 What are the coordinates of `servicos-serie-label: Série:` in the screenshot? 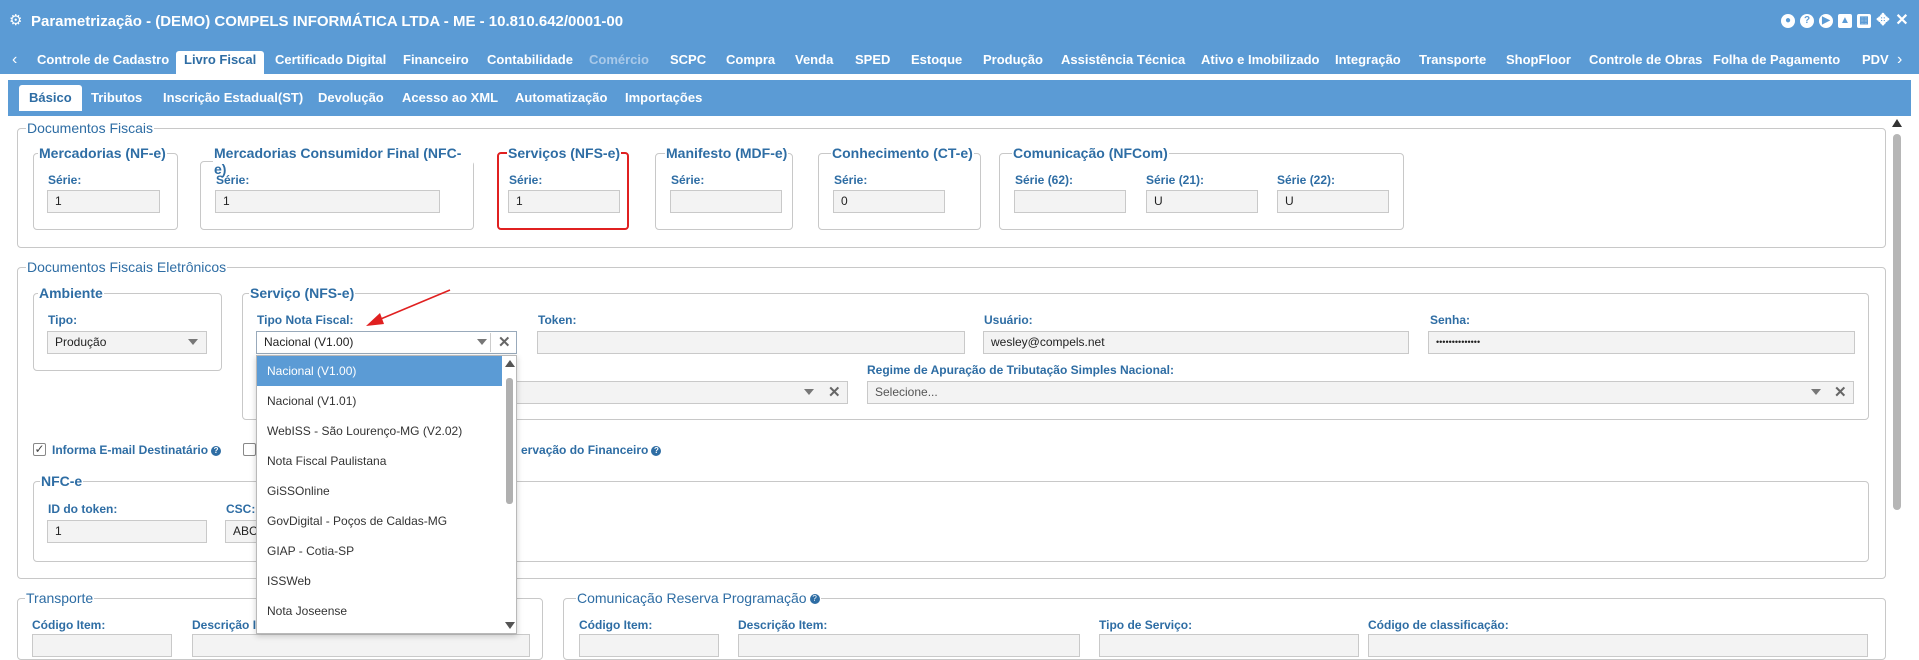 It's located at (526, 180).